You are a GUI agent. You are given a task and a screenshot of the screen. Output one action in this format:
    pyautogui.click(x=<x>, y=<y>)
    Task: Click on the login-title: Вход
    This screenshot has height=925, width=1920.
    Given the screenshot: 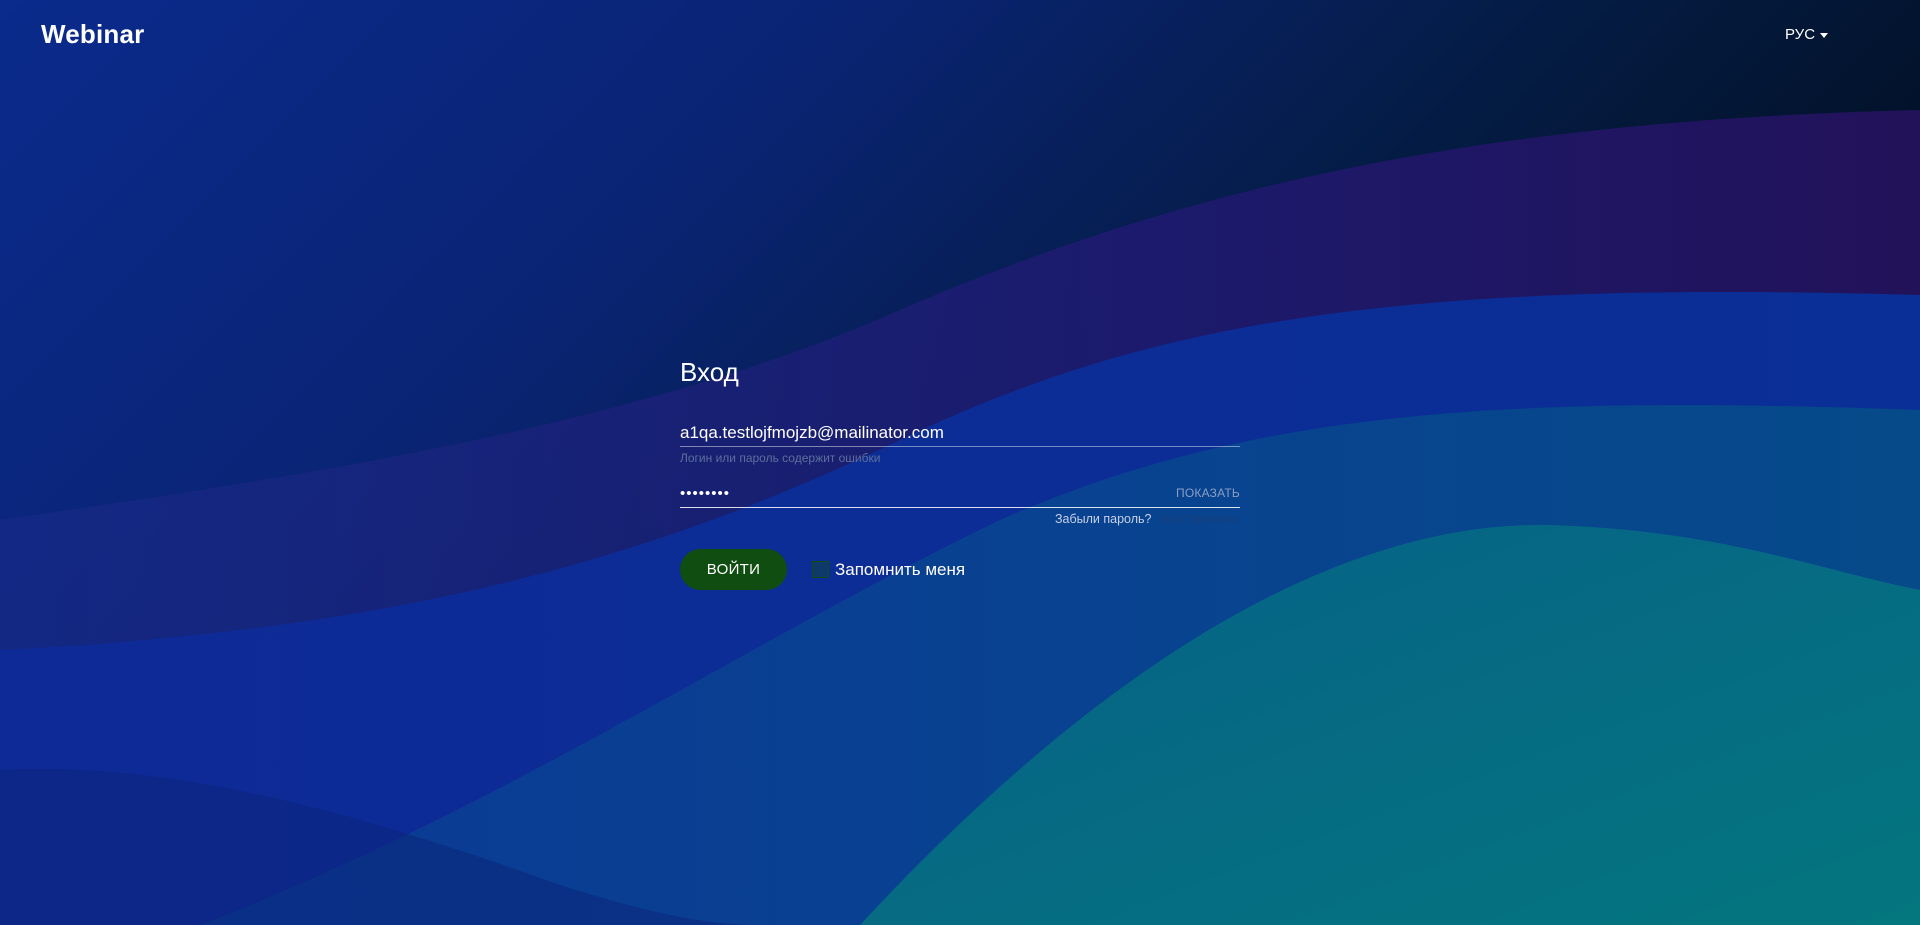 What is the action you would take?
    pyautogui.click(x=709, y=372)
    